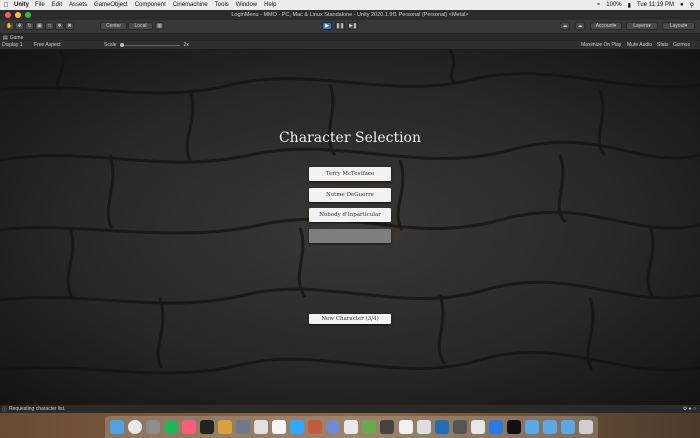 The height and width of the screenshot is (438, 700). What do you see at coordinates (9, 26) in the screenshot?
I see `hand-tool-icon: ✋` at bounding box center [9, 26].